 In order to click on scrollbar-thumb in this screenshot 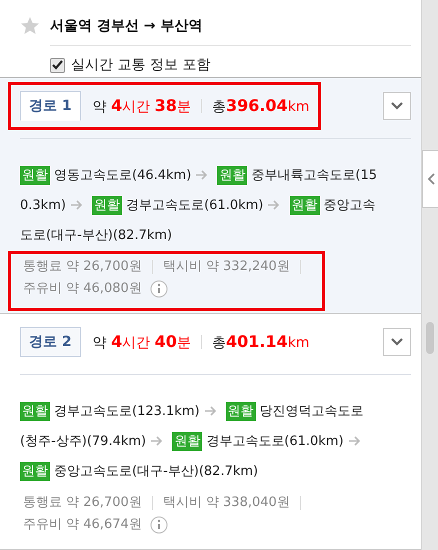, I will do `click(430, 338)`.